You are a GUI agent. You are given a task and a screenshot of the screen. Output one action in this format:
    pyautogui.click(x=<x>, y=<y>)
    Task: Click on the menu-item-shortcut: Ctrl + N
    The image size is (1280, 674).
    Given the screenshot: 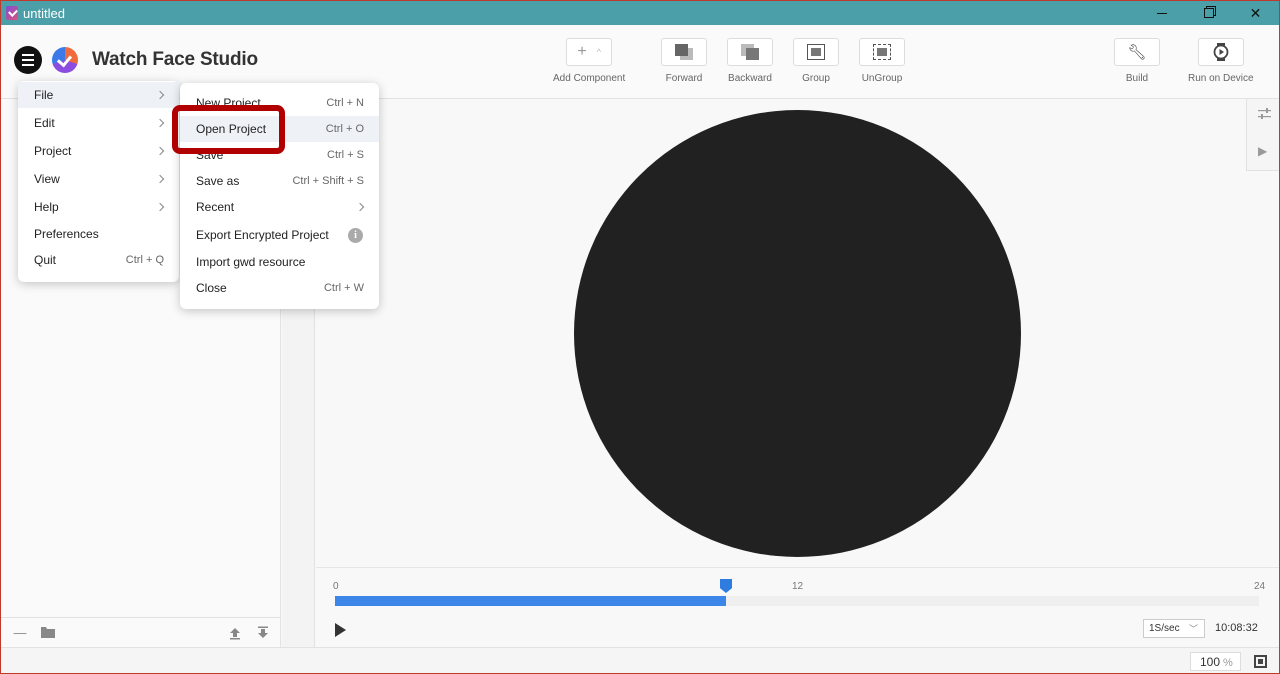 What is the action you would take?
    pyautogui.click(x=345, y=103)
    